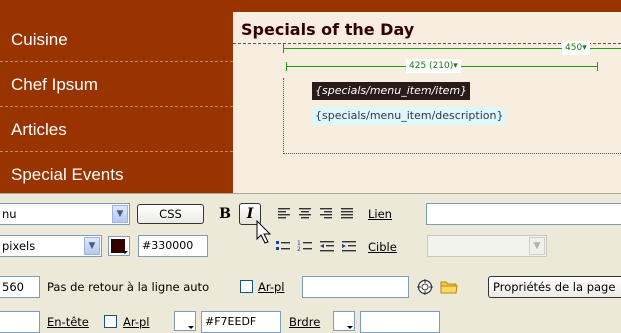 This screenshot has width=621, height=333. I want to click on nav-item-chef-ipsum: Chef Ipsum, so click(116, 85).